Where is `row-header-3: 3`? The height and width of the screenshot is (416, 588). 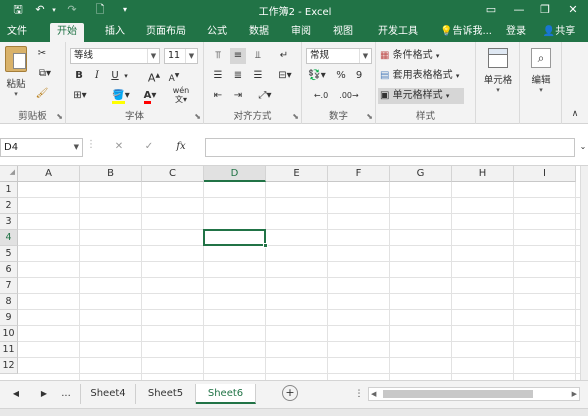 row-header-3: 3 is located at coordinates (9, 222).